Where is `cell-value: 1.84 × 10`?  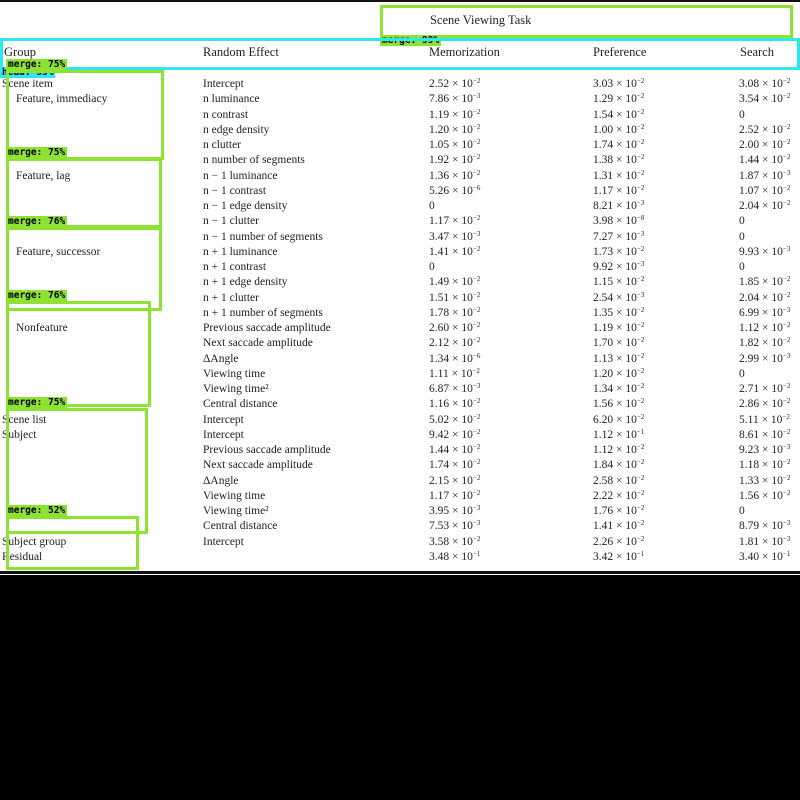
cell-value: 1.84 × 10 is located at coordinates (615, 465).